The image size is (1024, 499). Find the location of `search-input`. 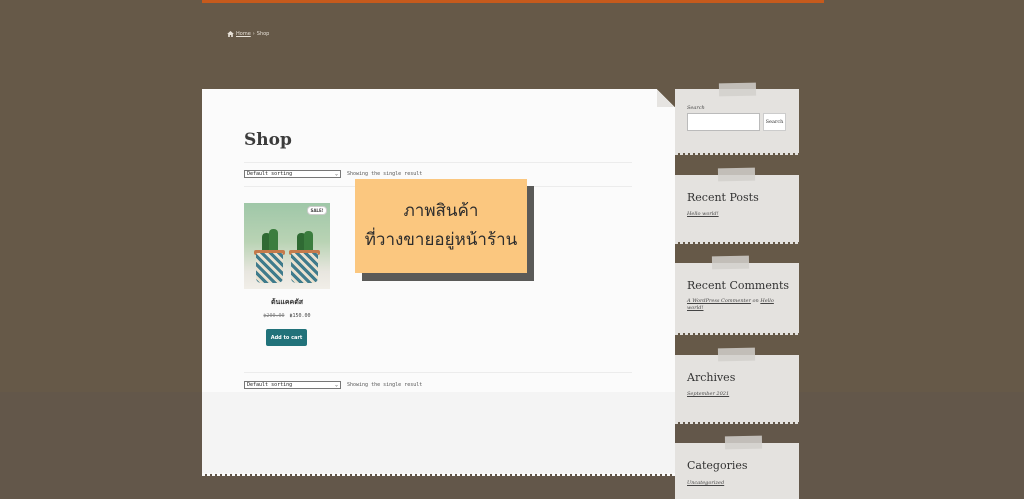

search-input is located at coordinates (723, 122).